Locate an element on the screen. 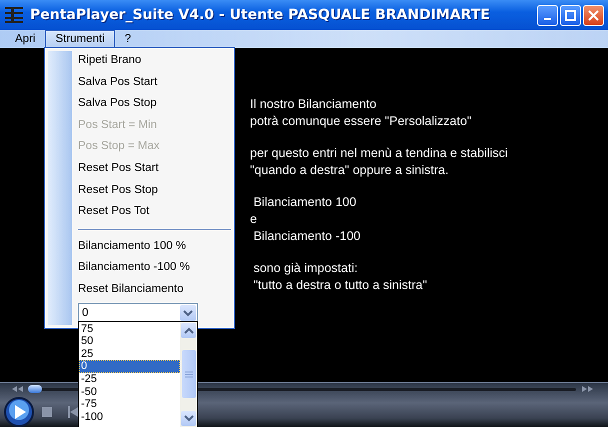 This screenshot has width=608, height=427. close-button is located at coordinates (593, 15).